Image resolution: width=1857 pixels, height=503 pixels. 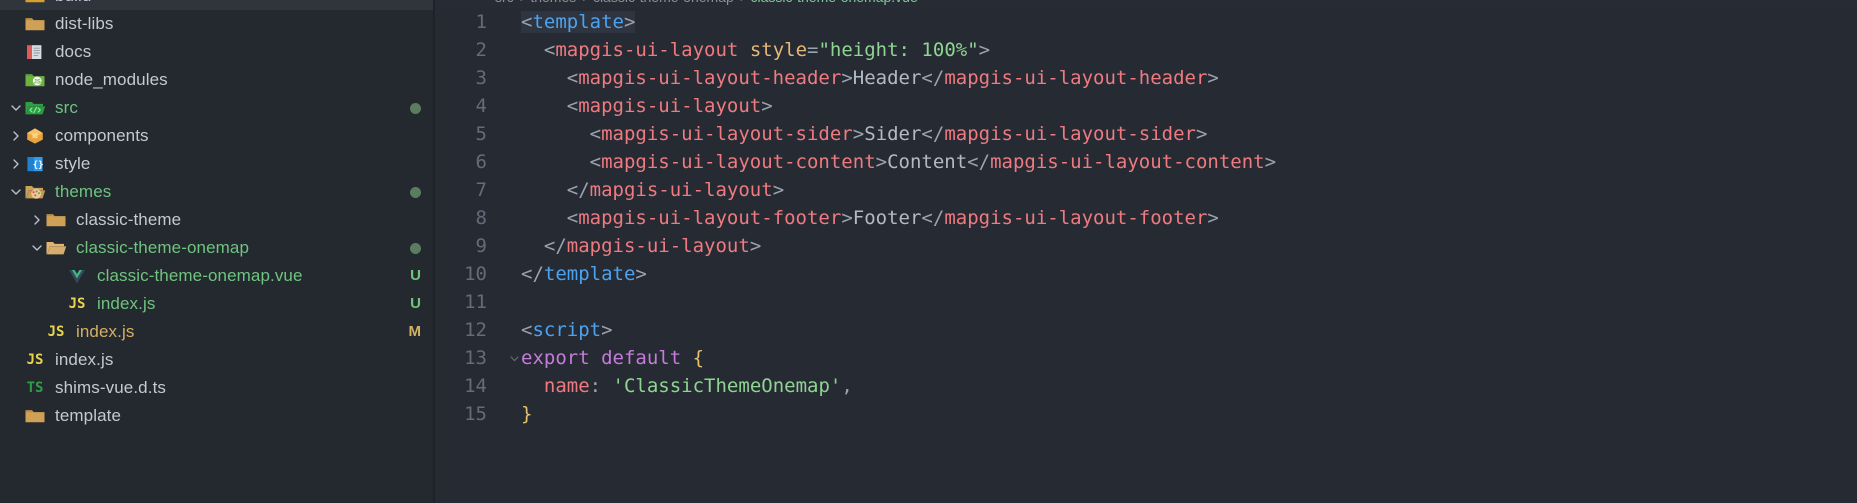 What do you see at coordinates (481, 218) in the screenshot?
I see `line-number: 8` at bounding box center [481, 218].